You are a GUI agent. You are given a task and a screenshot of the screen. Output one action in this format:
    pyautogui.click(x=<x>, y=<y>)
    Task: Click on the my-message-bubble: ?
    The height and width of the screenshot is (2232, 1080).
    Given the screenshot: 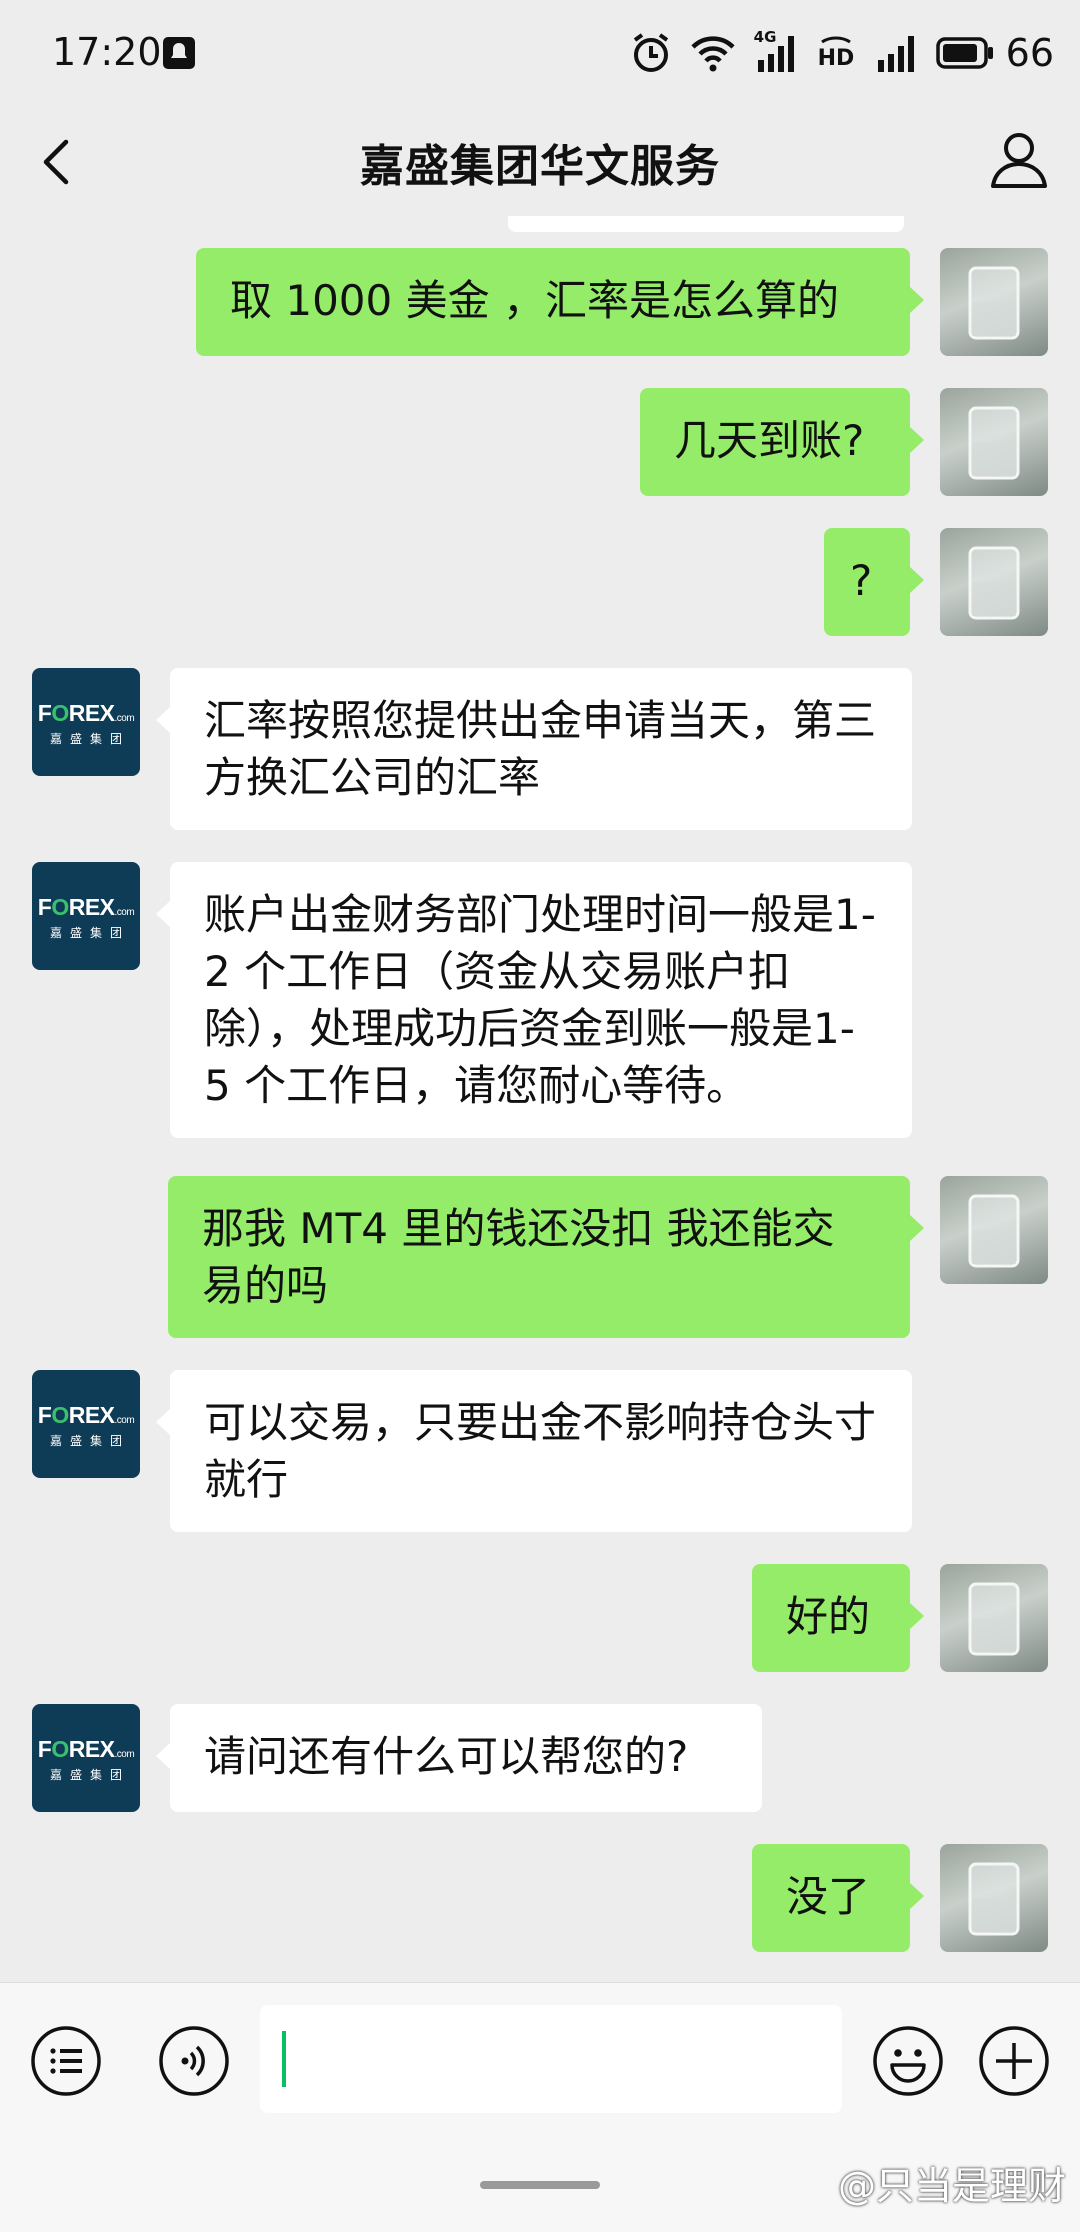 What is the action you would take?
    pyautogui.click(x=874, y=582)
    